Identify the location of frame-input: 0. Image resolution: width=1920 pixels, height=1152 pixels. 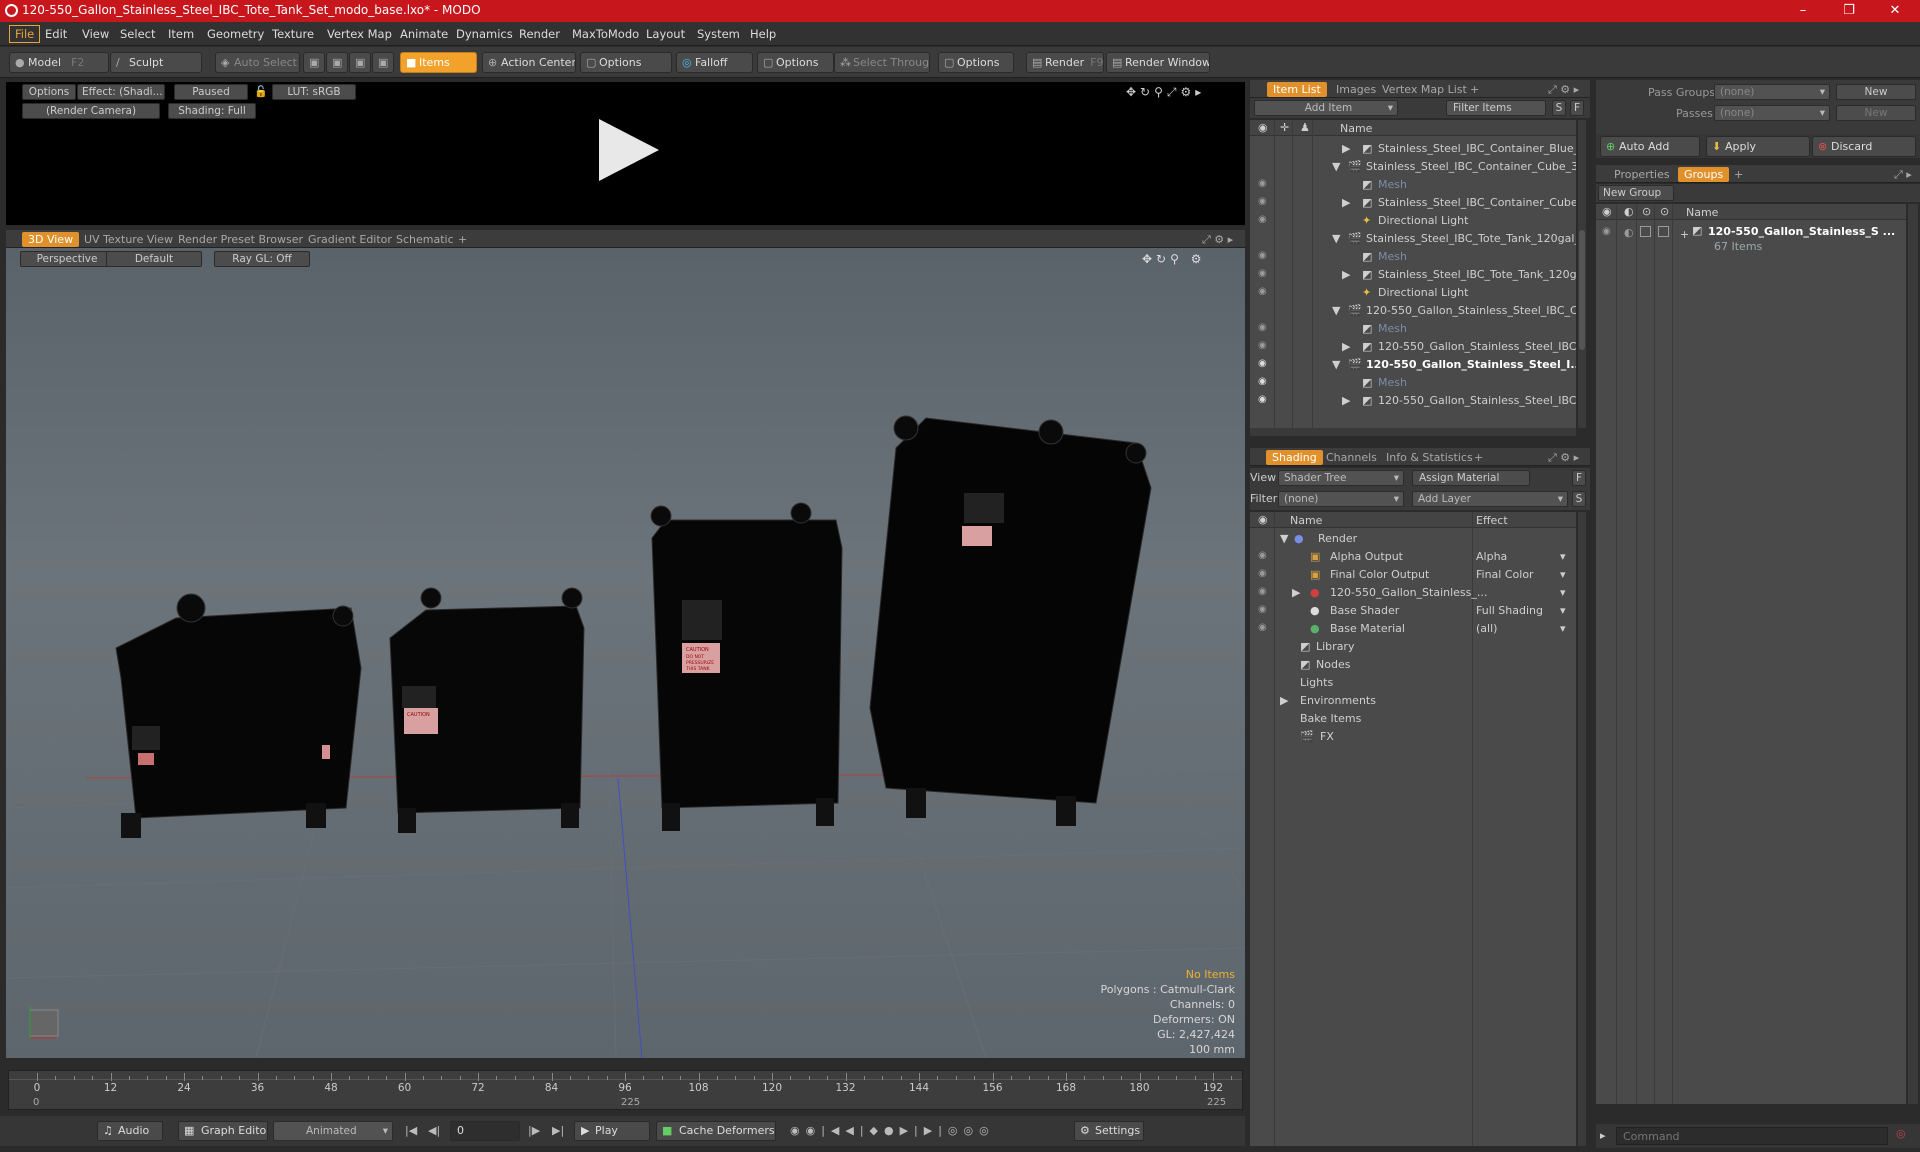
(485, 1131).